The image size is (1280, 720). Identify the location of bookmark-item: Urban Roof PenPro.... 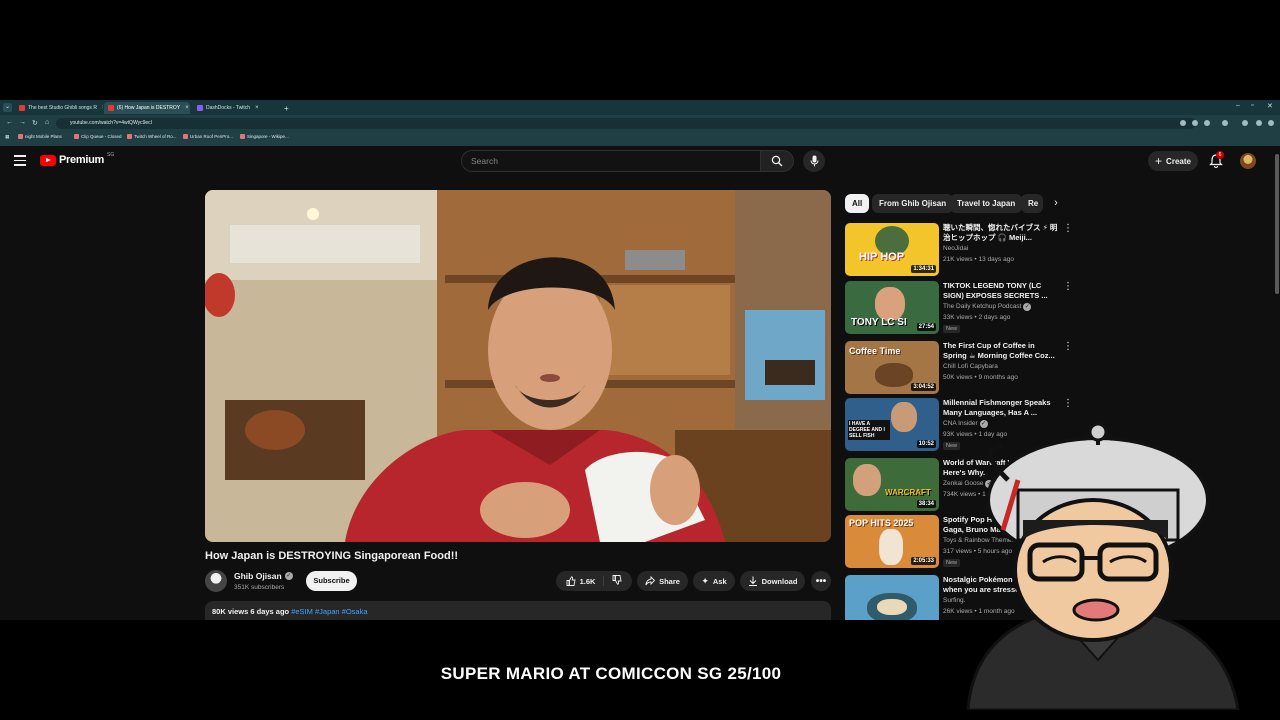
(208, 136).